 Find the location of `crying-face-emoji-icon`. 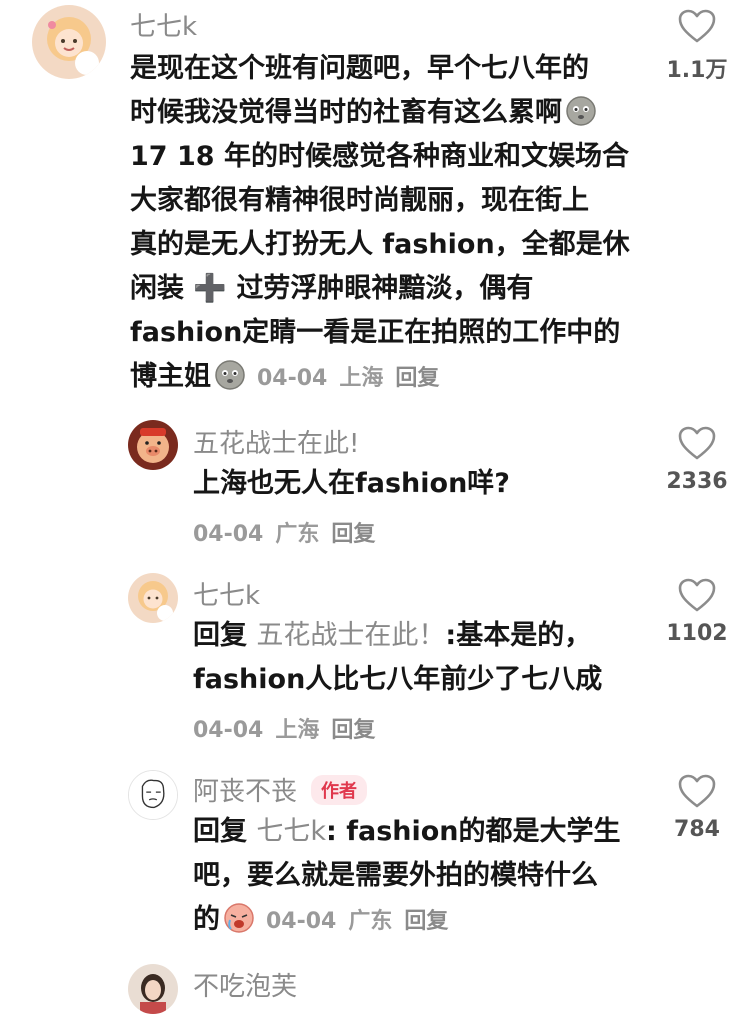

crying-face-emoji-icon is located at coordinates (239, 917).